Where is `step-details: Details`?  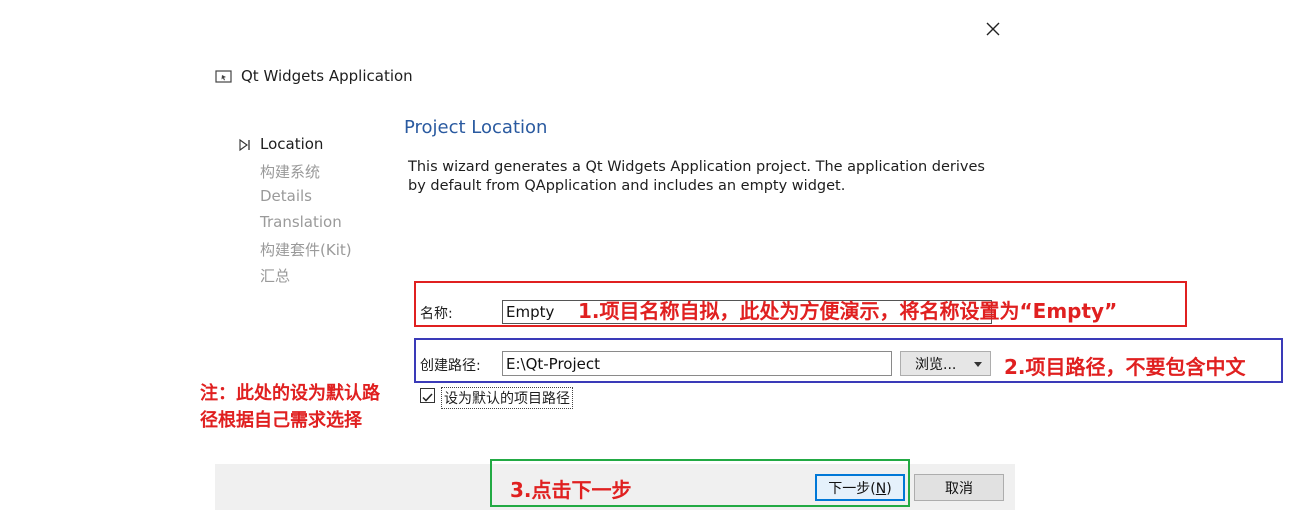
step-details: Details is located at coordinates (286, 196).